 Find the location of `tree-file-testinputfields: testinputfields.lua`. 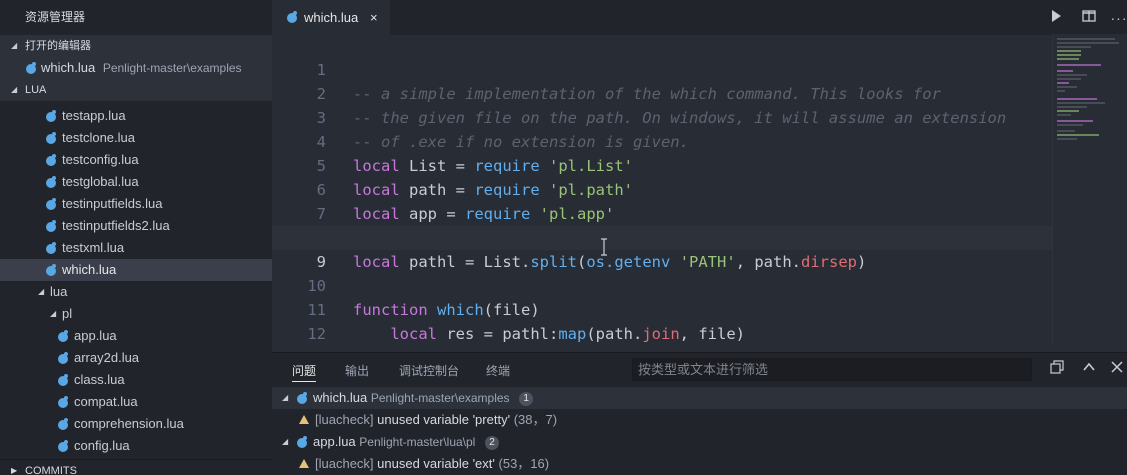

tree-file-testinputfields: testinputfields.lua is located at coordinates (136, 204).